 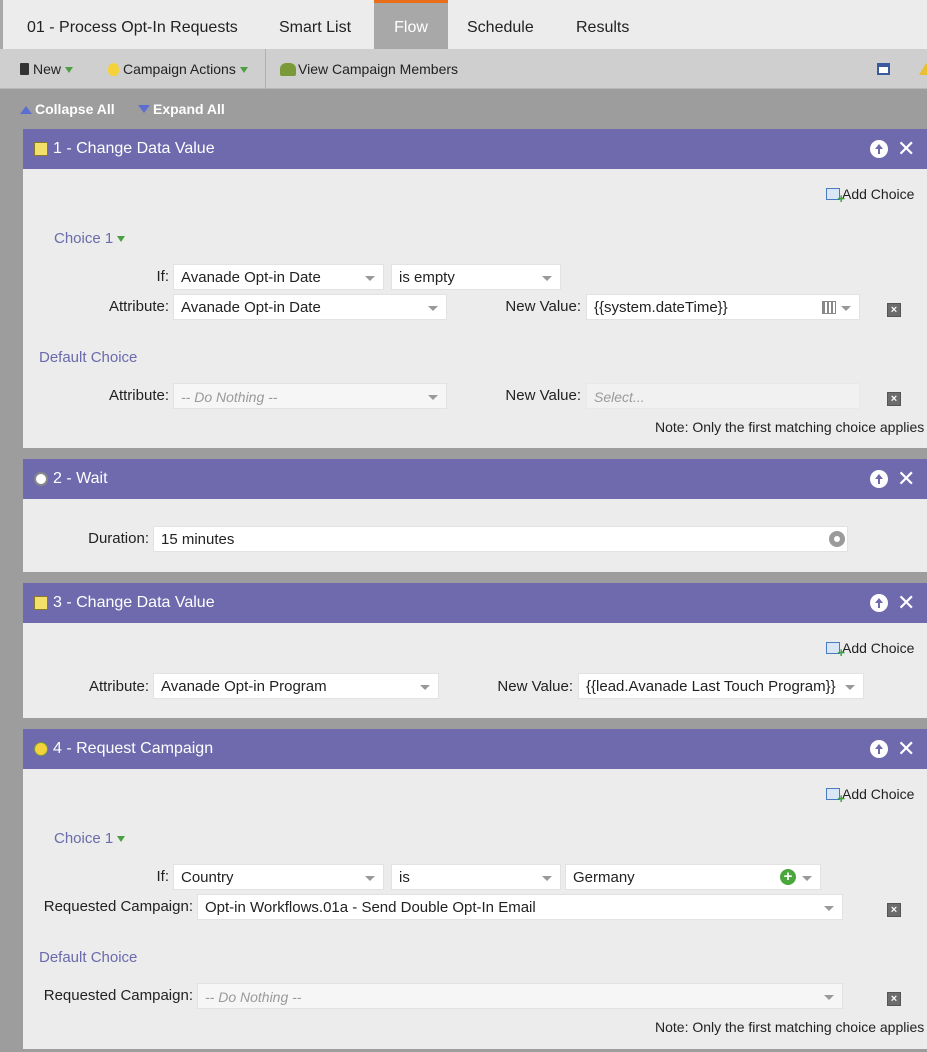 I want to click on collapse-all-link: Collapse All, so click(x=67, y=109).